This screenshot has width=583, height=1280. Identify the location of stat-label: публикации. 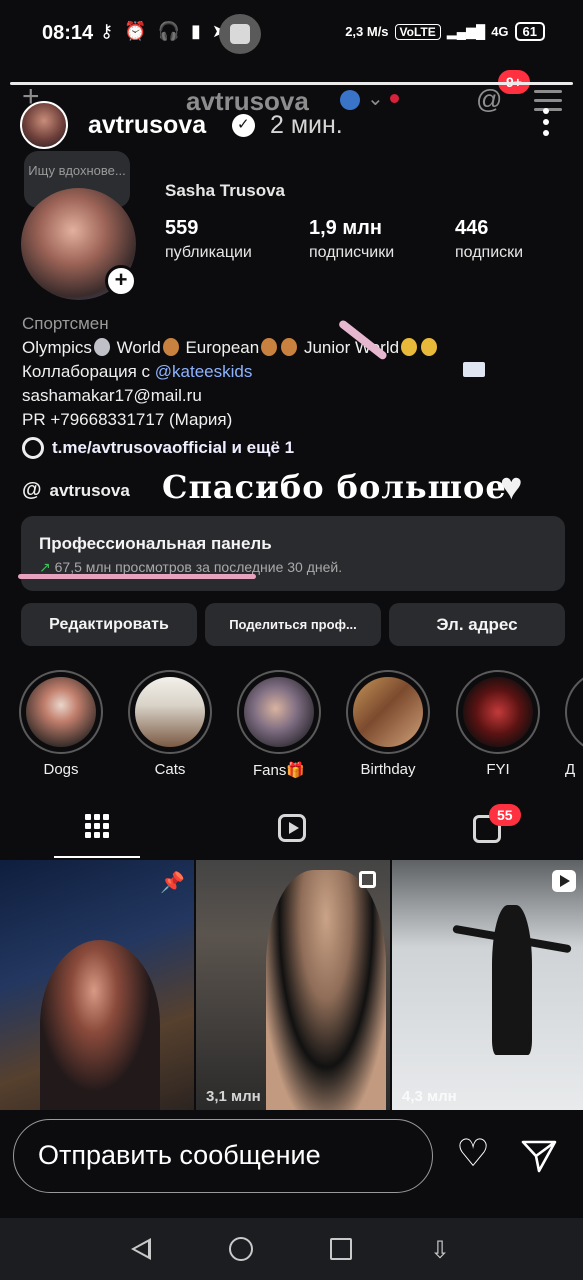
(208, 252).